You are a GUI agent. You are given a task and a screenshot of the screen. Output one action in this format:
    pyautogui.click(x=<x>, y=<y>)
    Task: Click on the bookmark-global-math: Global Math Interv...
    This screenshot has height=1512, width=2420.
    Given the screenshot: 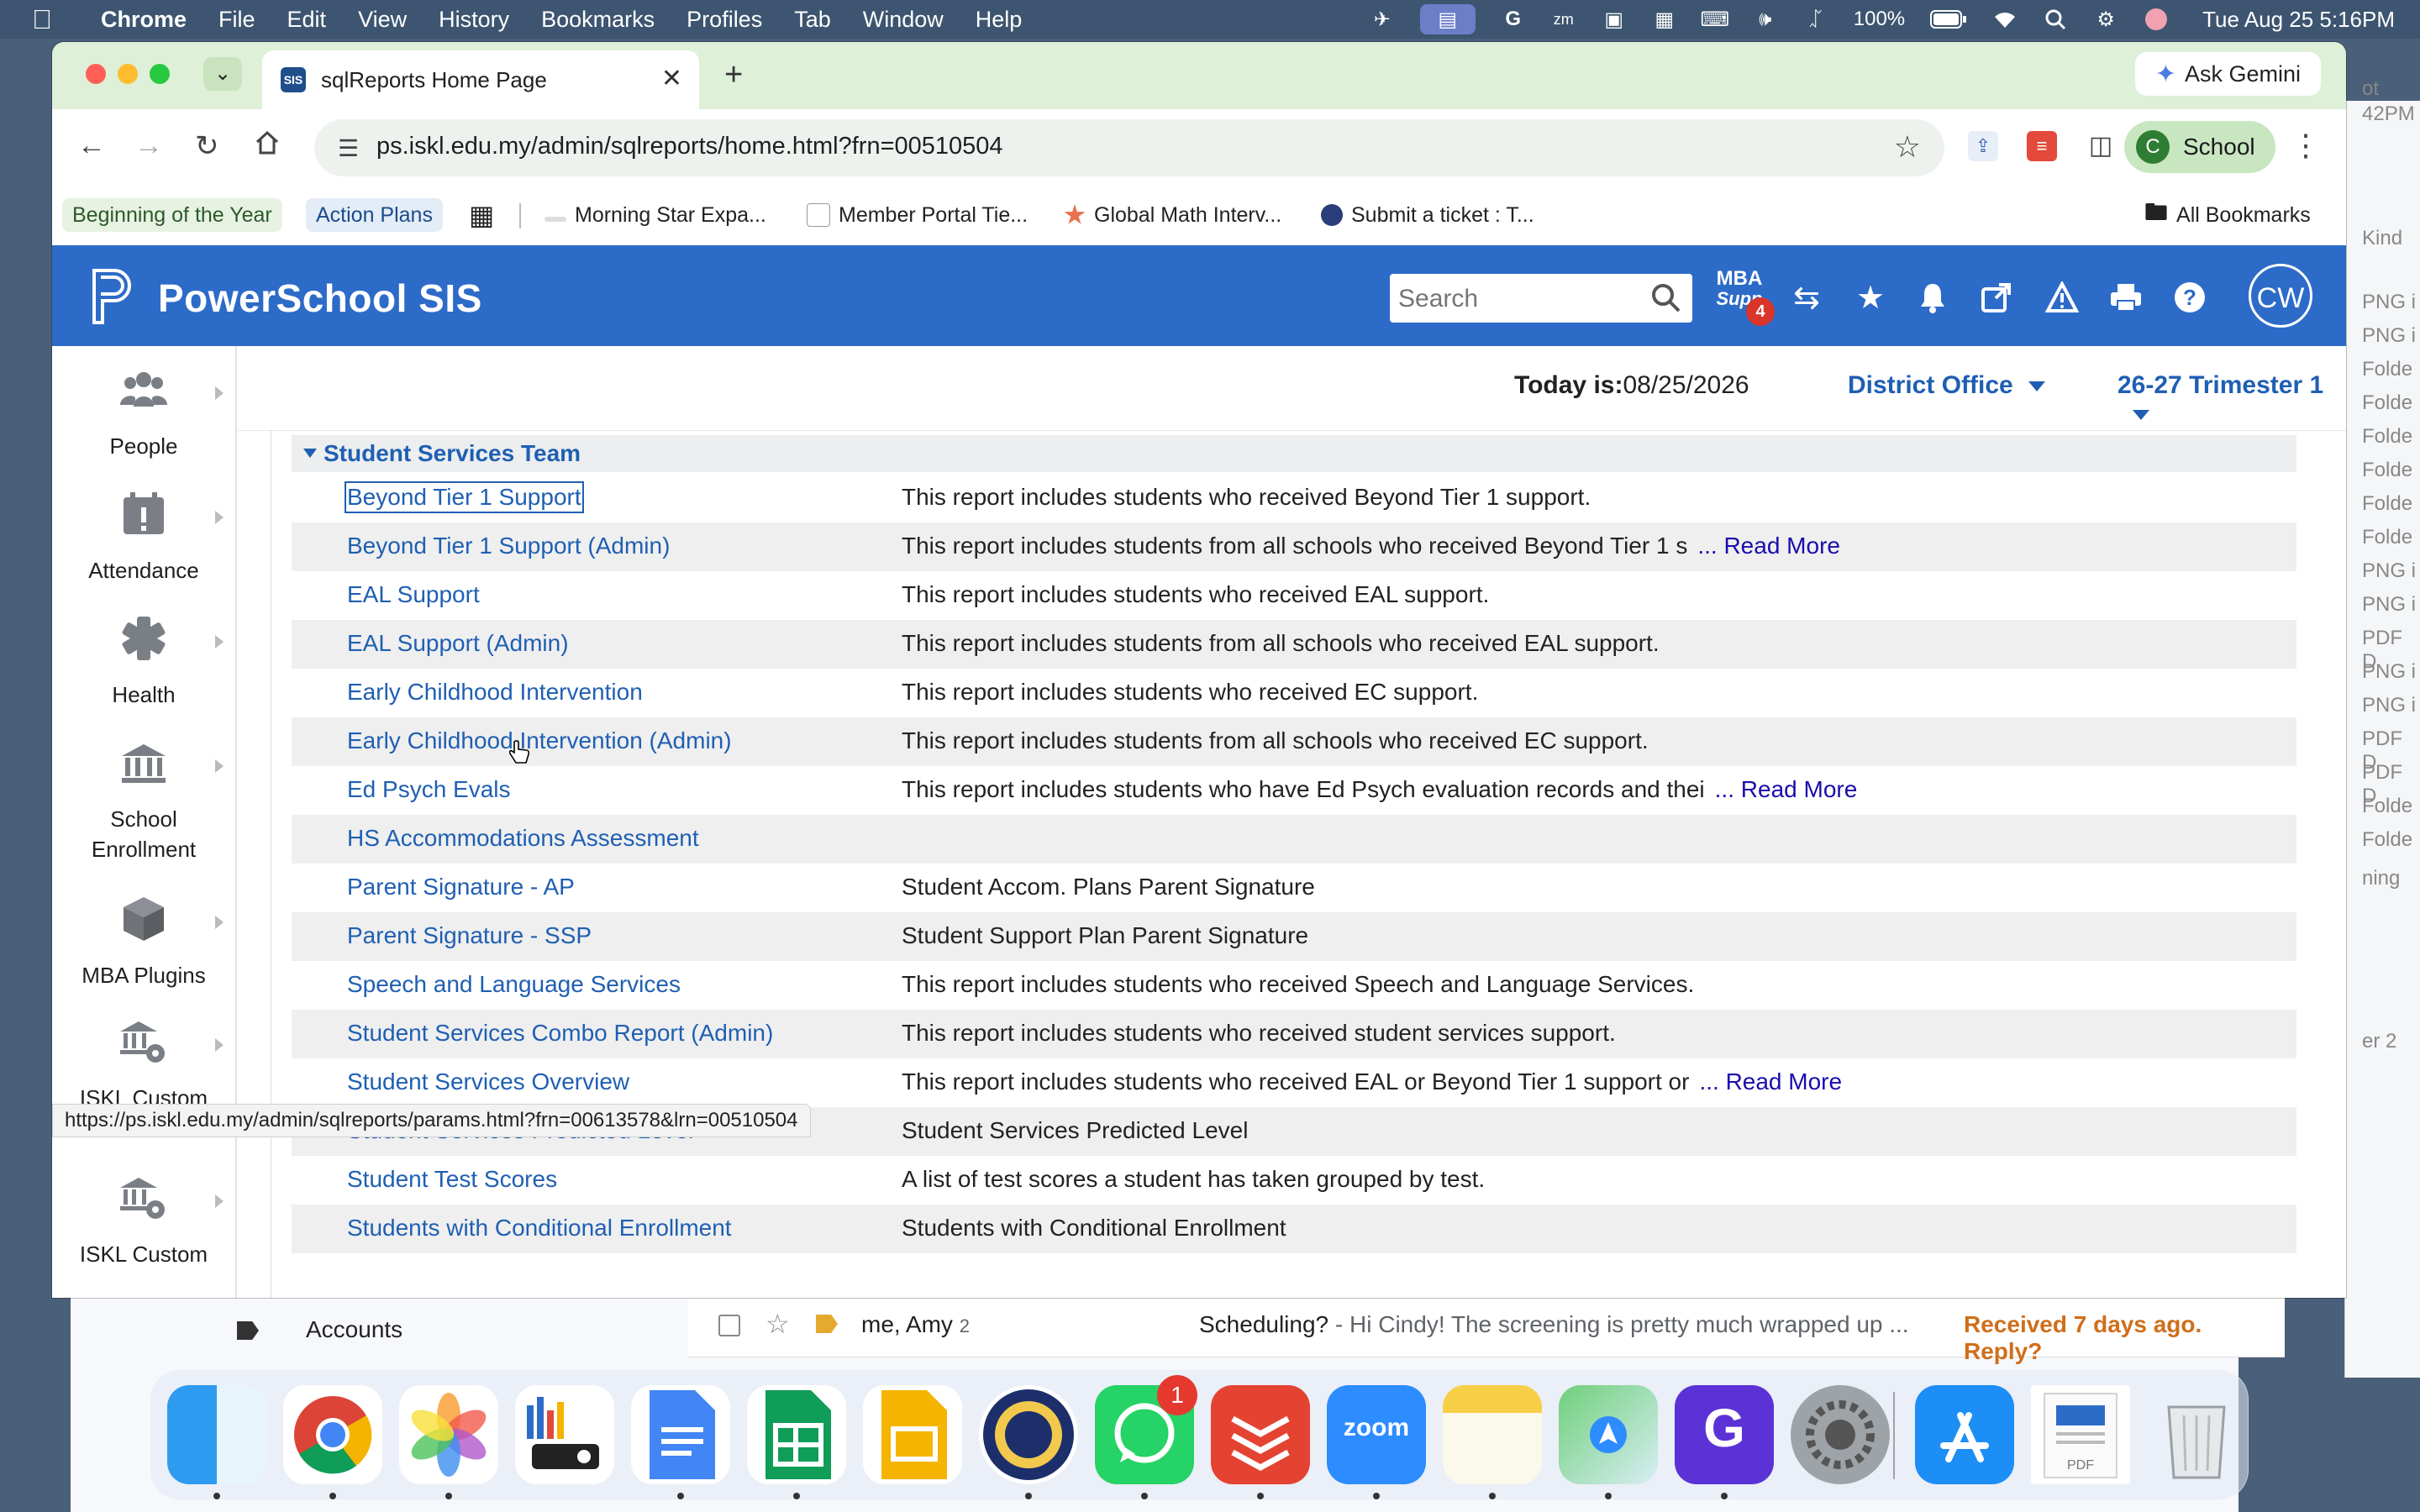 What is the action you would take?
    pyautogui.click(x=1172, y=215)
    